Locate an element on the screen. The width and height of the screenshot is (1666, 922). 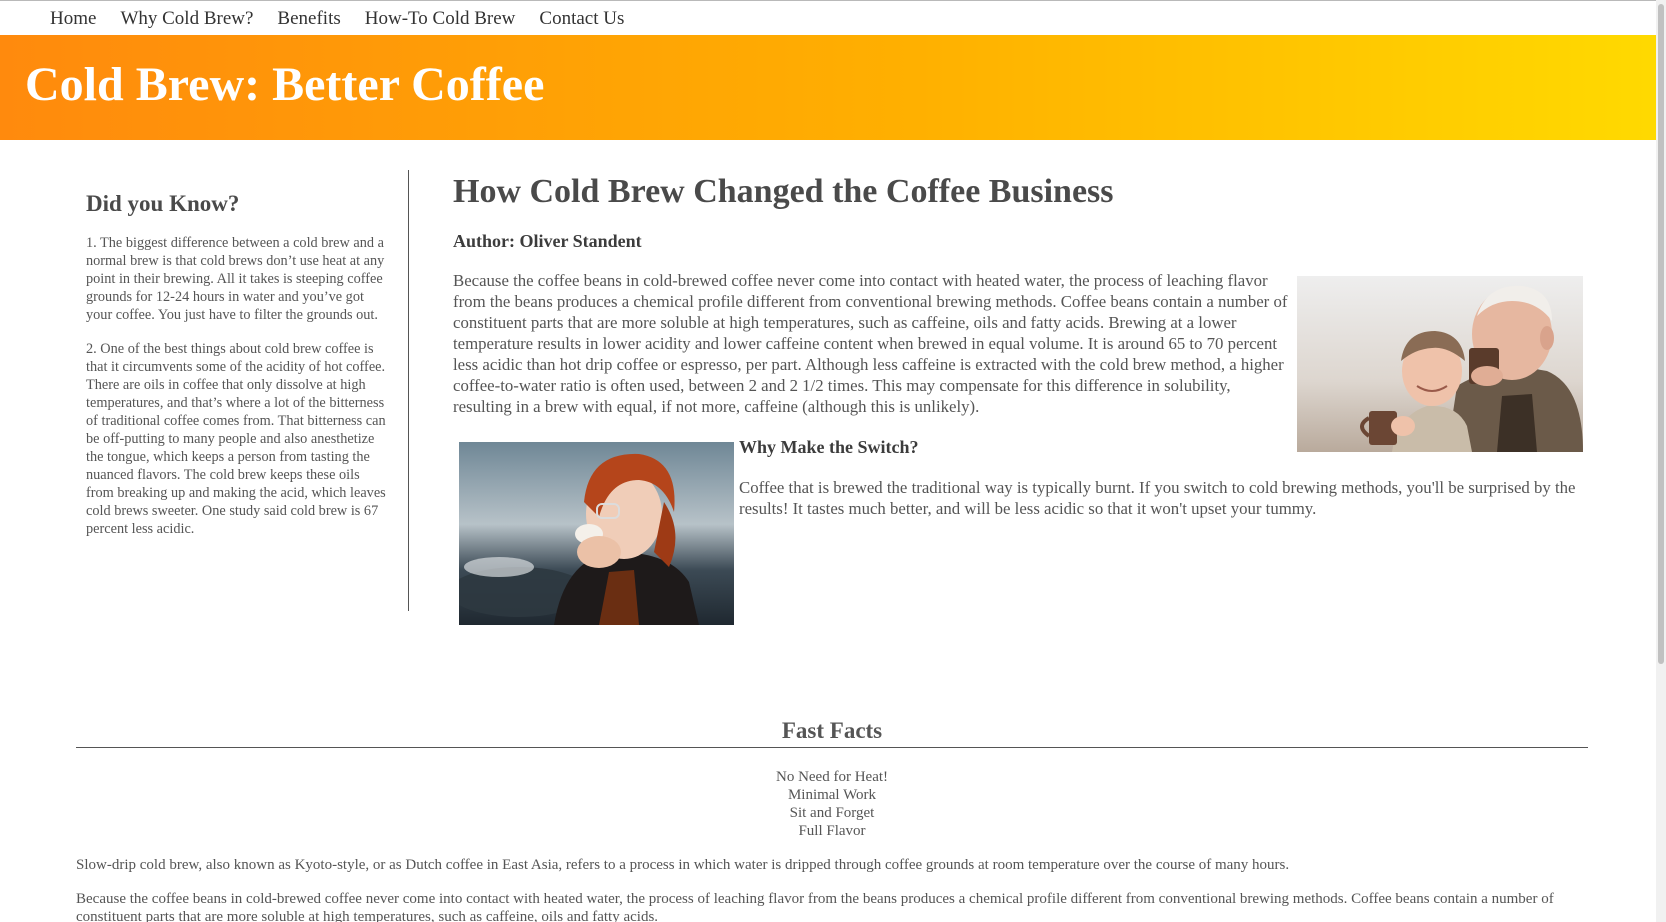
fast-facts-heading: Fast Facts is located at coordinates (832, 730).